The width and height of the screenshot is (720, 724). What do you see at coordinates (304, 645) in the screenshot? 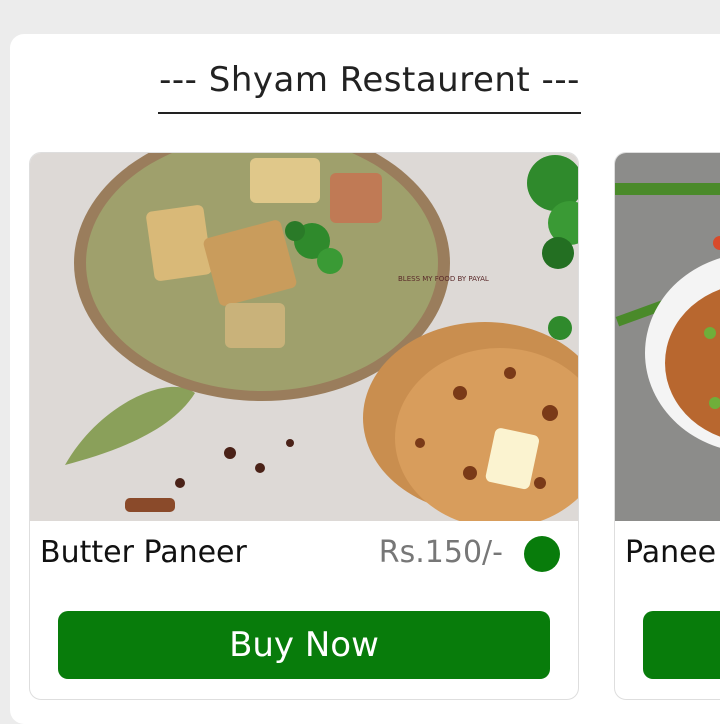
I see `buy-now-button: Buy Now` at bounding box center [304, 645].